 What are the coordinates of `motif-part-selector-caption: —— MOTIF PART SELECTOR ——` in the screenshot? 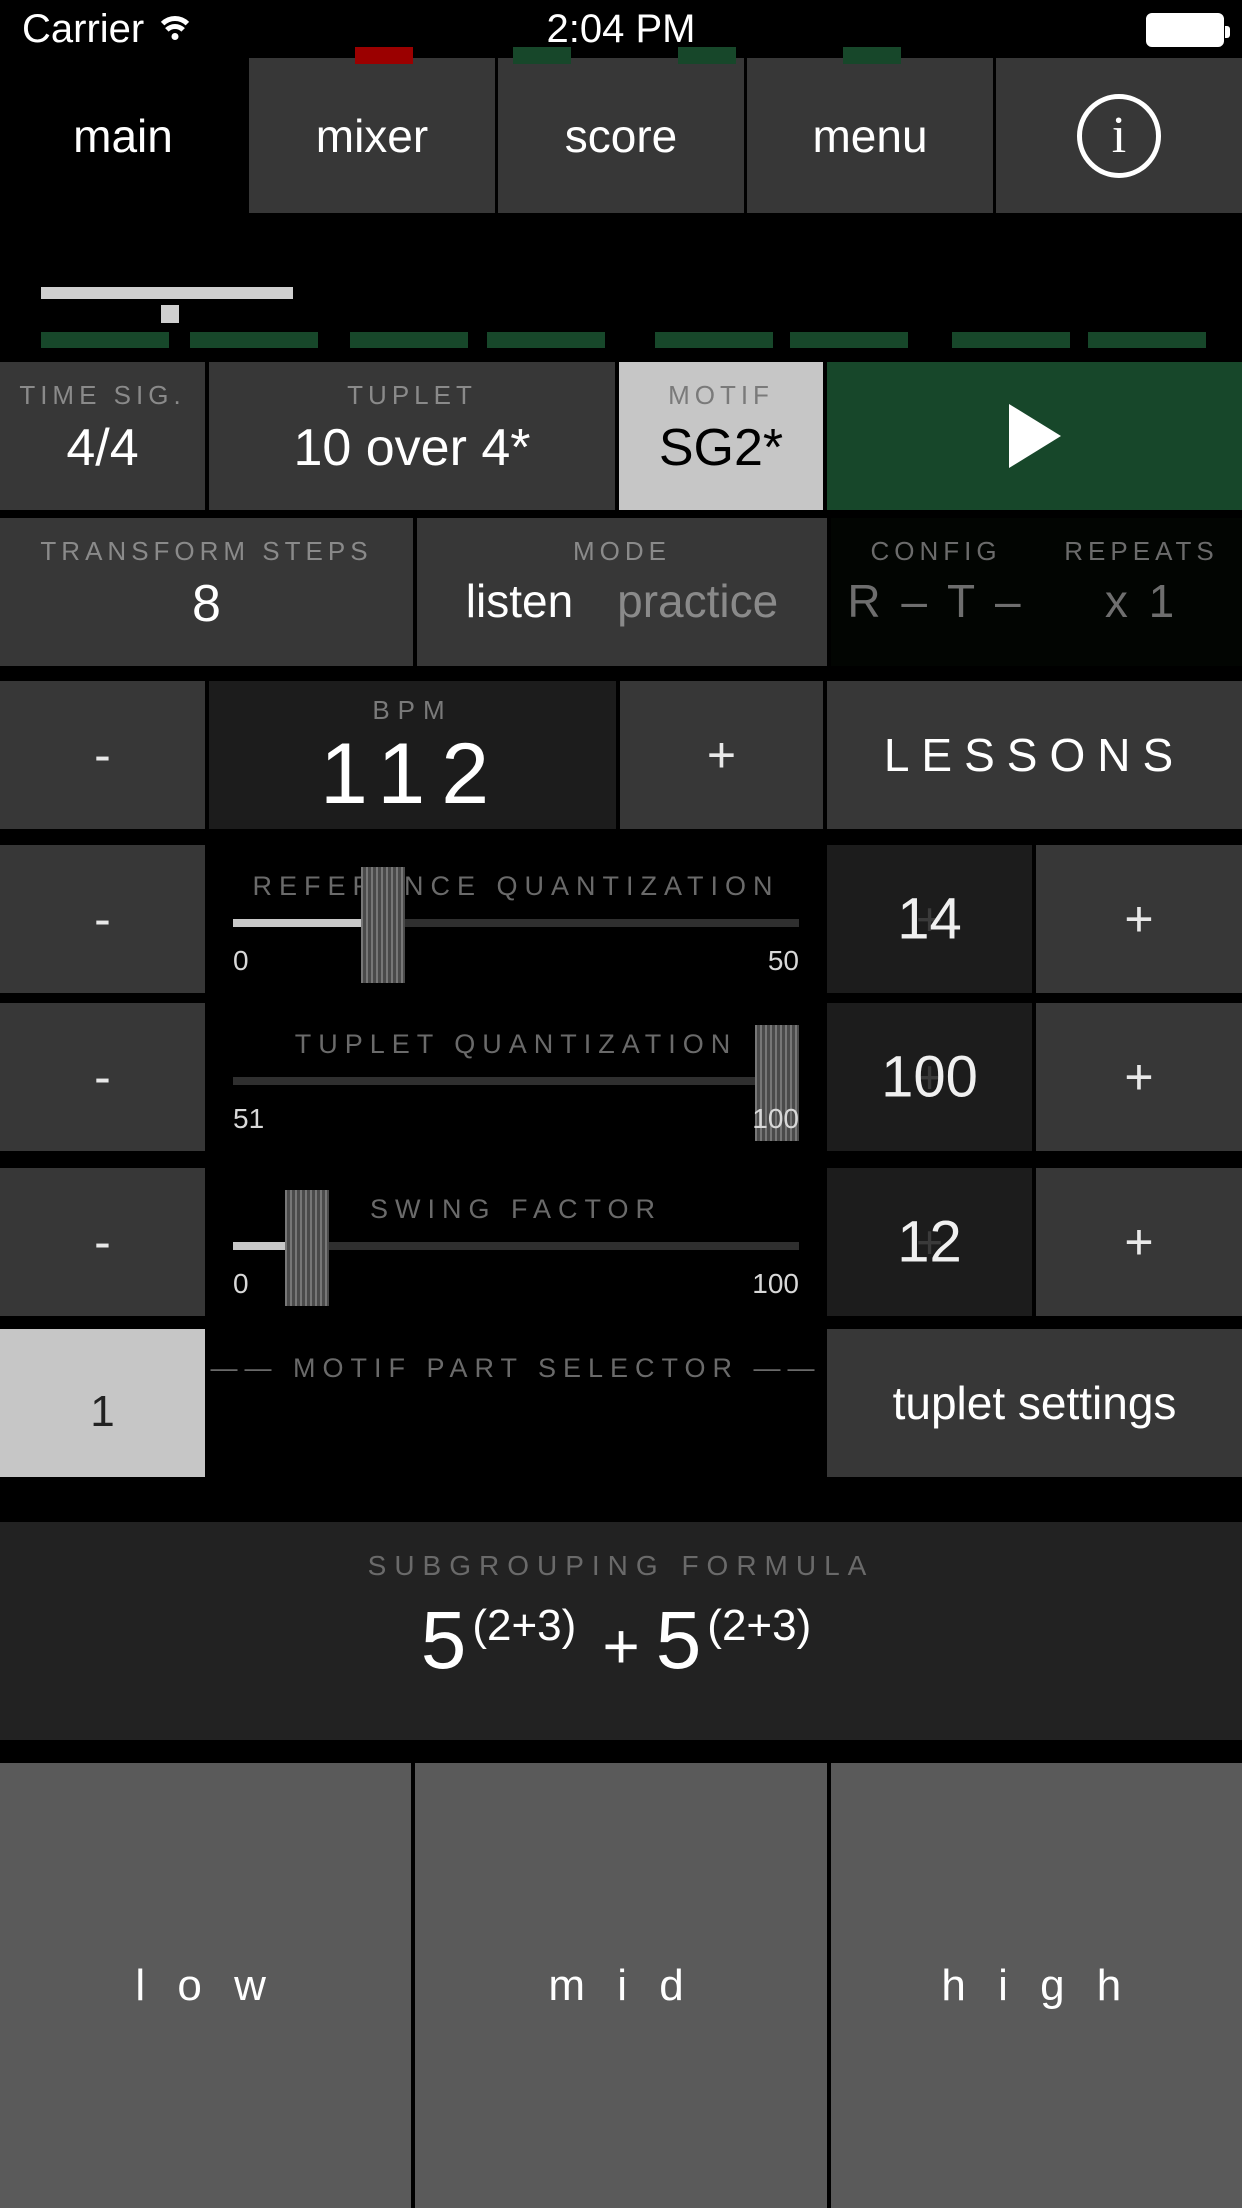 It's located at (516, 1368).